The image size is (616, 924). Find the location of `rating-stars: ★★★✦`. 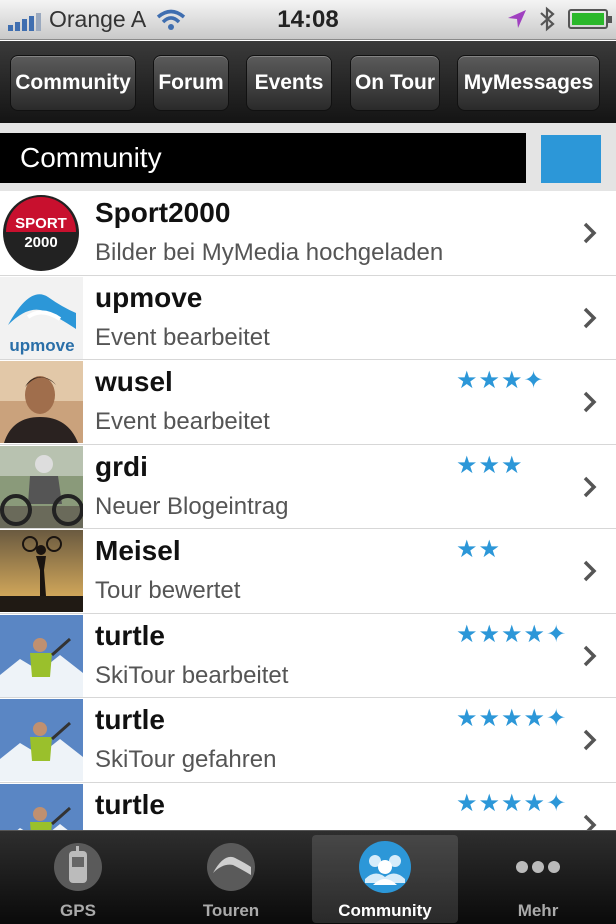

rating-stars: ★★★✦ is located at coordinates (500, 380).